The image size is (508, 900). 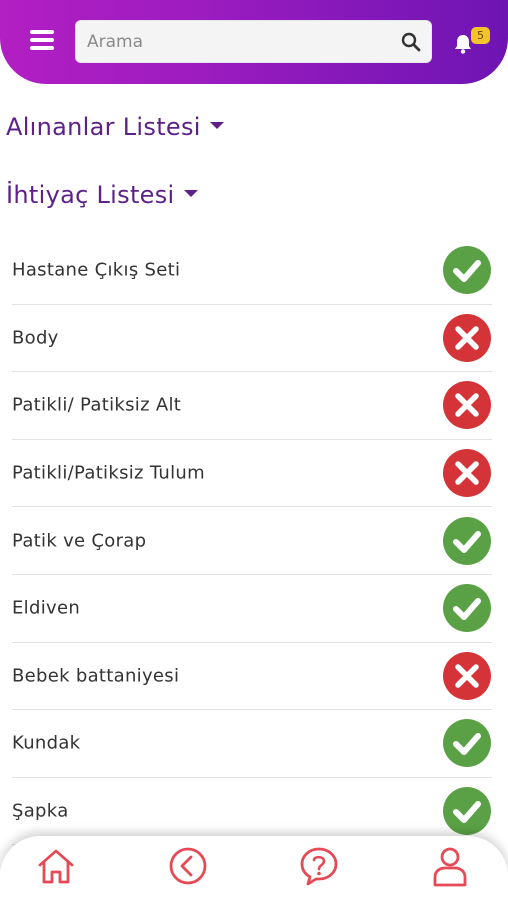 What do you see at coordinates (252, 474) in the screenshot?
I see `list-item: Patikli/Patiksiz Tulum` at bounding box center [252, 474].